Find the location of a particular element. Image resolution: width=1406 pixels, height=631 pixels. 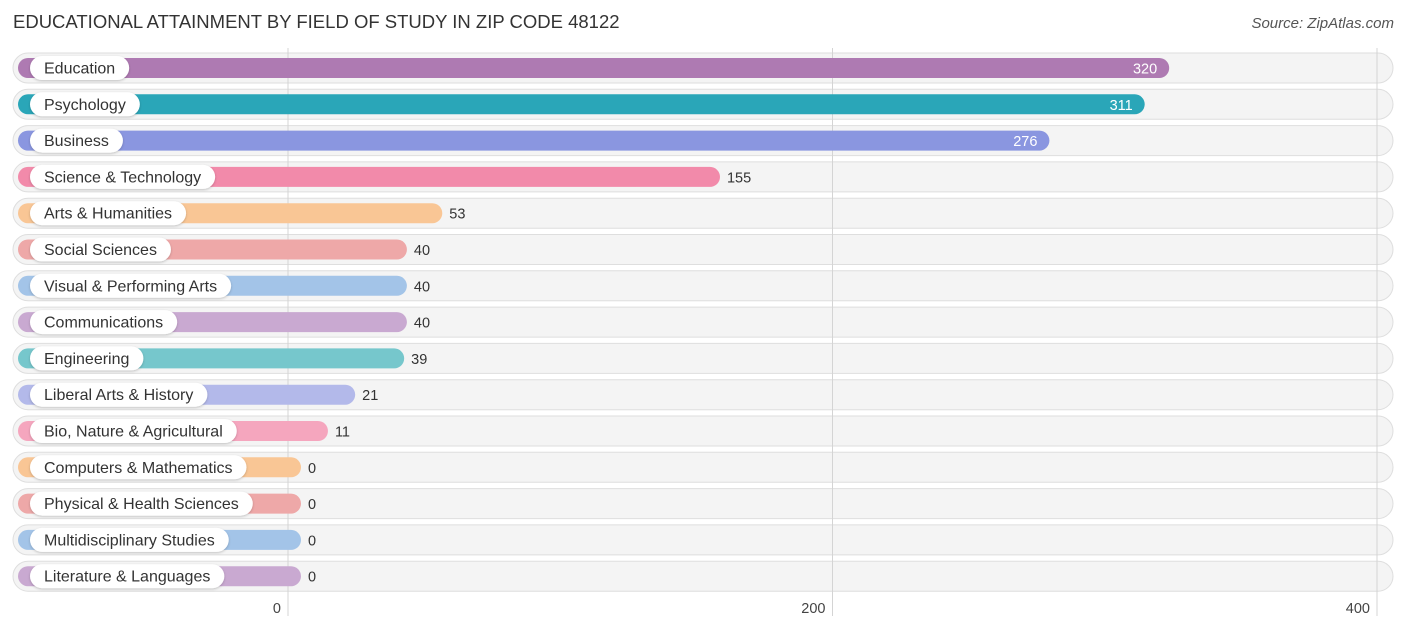

category-label: Liberal Arts & History is located at coordinates (118, 395).